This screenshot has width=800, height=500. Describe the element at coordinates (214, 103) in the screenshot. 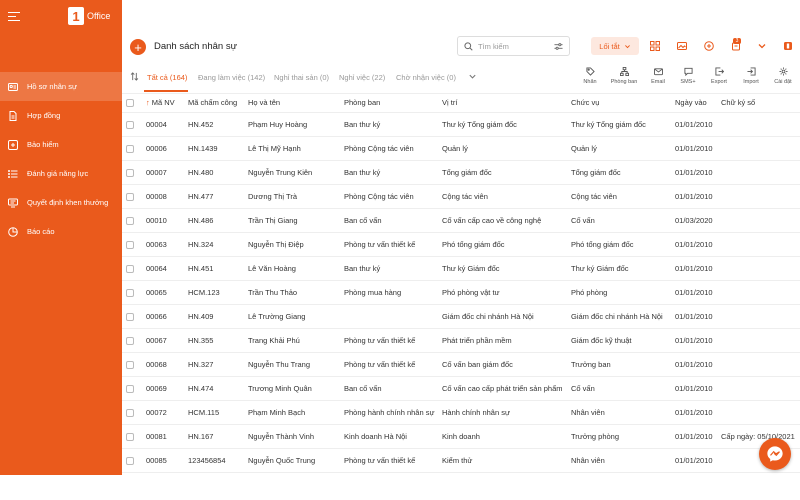

I see `col-attendance-code: Mã chấm công` at that location.